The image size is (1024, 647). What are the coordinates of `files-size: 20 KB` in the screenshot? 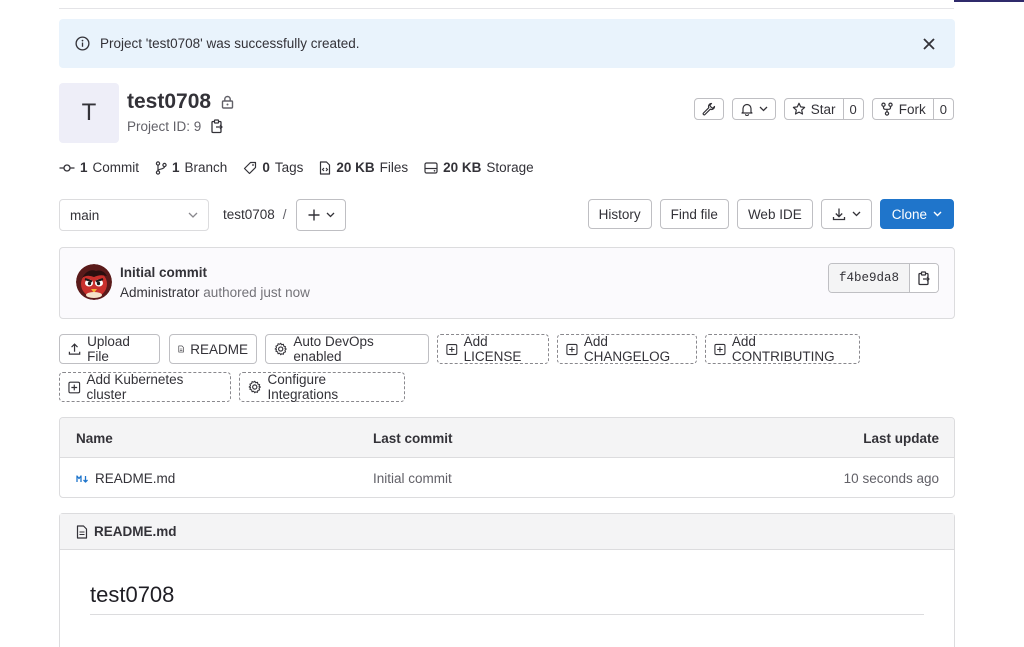 It's located at (355, 167).